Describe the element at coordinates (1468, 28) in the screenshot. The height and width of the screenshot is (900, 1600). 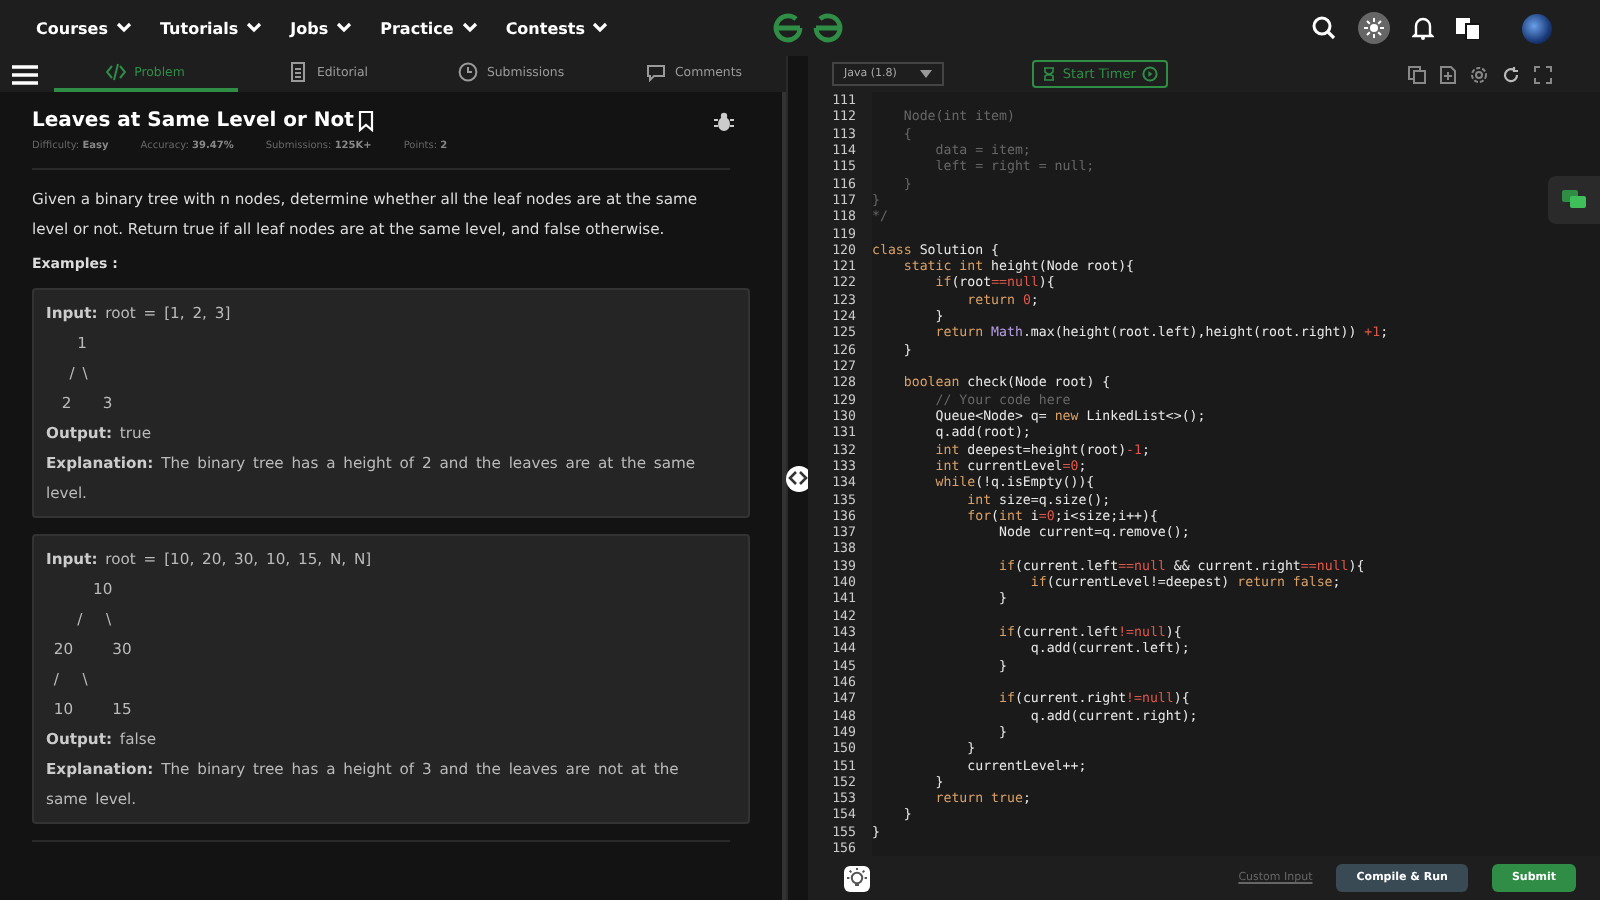
I see `translate-icon` at that location.